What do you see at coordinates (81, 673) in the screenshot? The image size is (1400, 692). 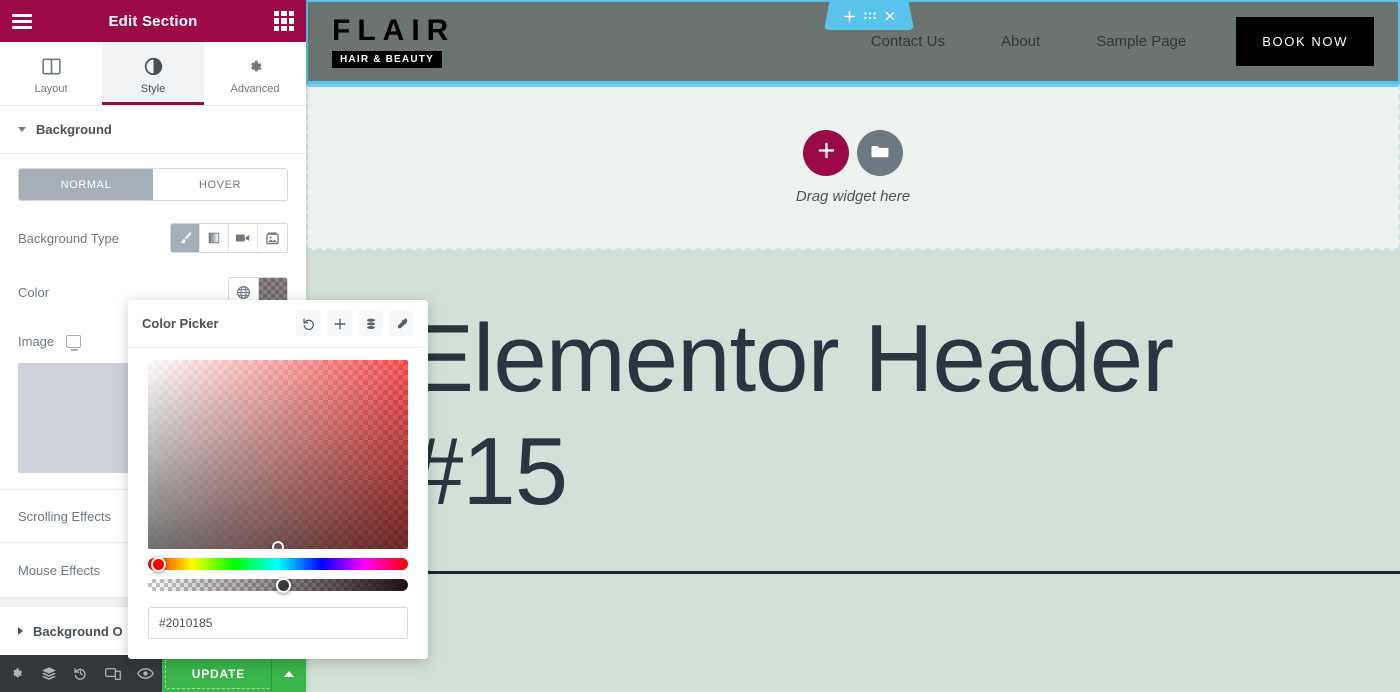 I see `history-clock-icon` at bounding box center [81, 673].